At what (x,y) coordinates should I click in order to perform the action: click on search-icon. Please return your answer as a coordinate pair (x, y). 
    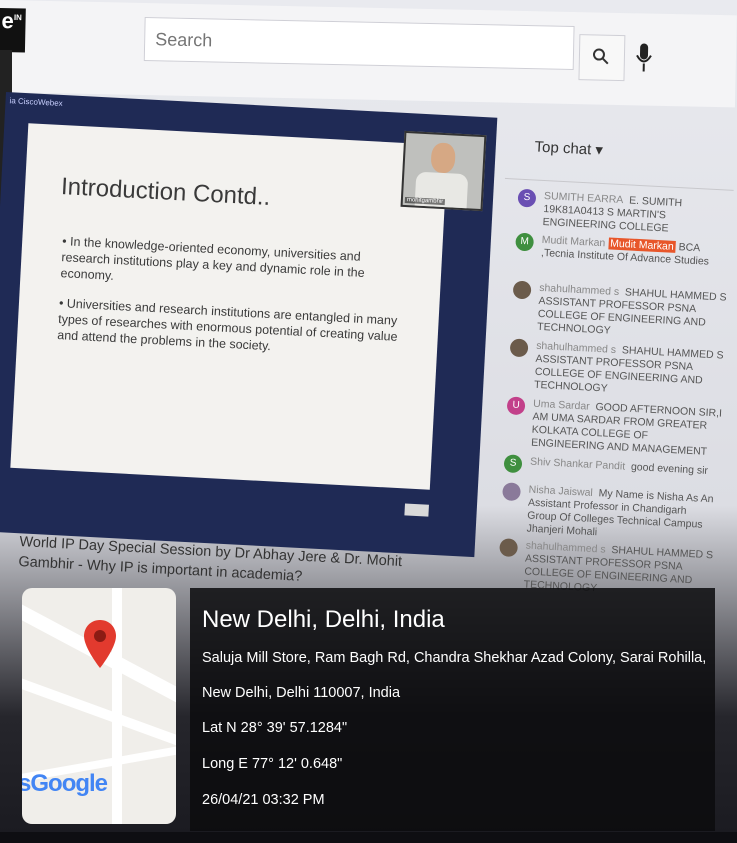
    Looking at the image, I should click on (600, 56).